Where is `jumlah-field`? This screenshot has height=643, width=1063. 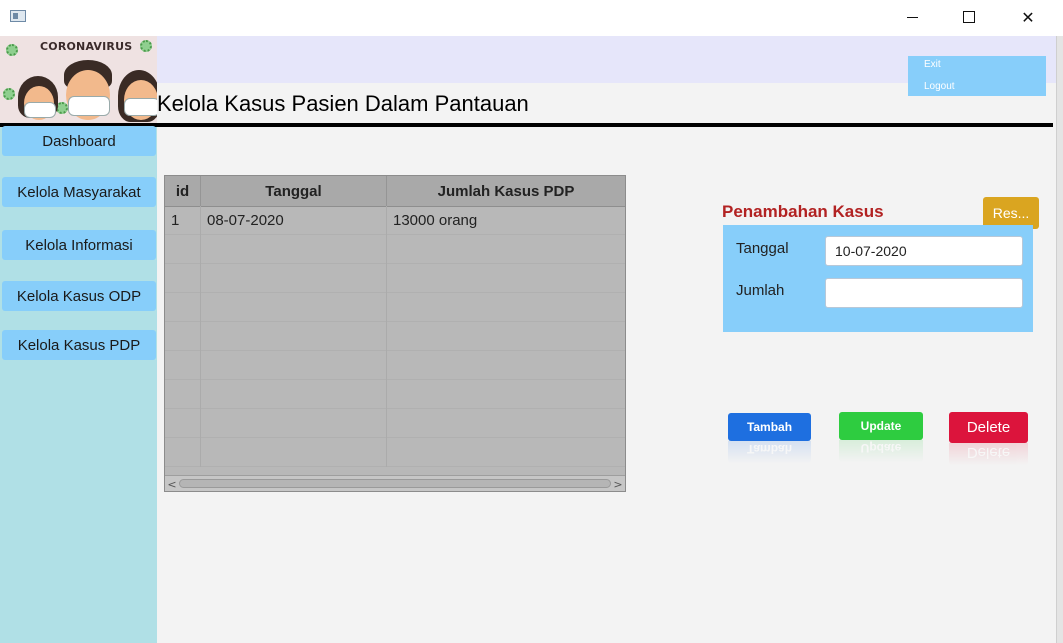 jumlah-field is located at coordinates (924, 293).